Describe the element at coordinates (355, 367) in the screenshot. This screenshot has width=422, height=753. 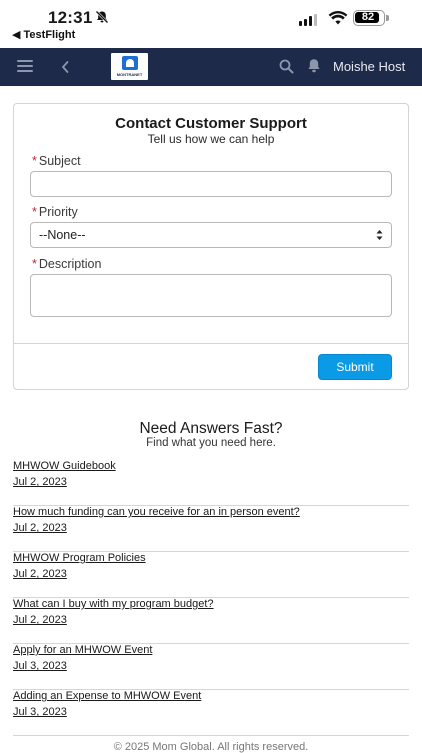
I see `submit-button: Submit` at that location.